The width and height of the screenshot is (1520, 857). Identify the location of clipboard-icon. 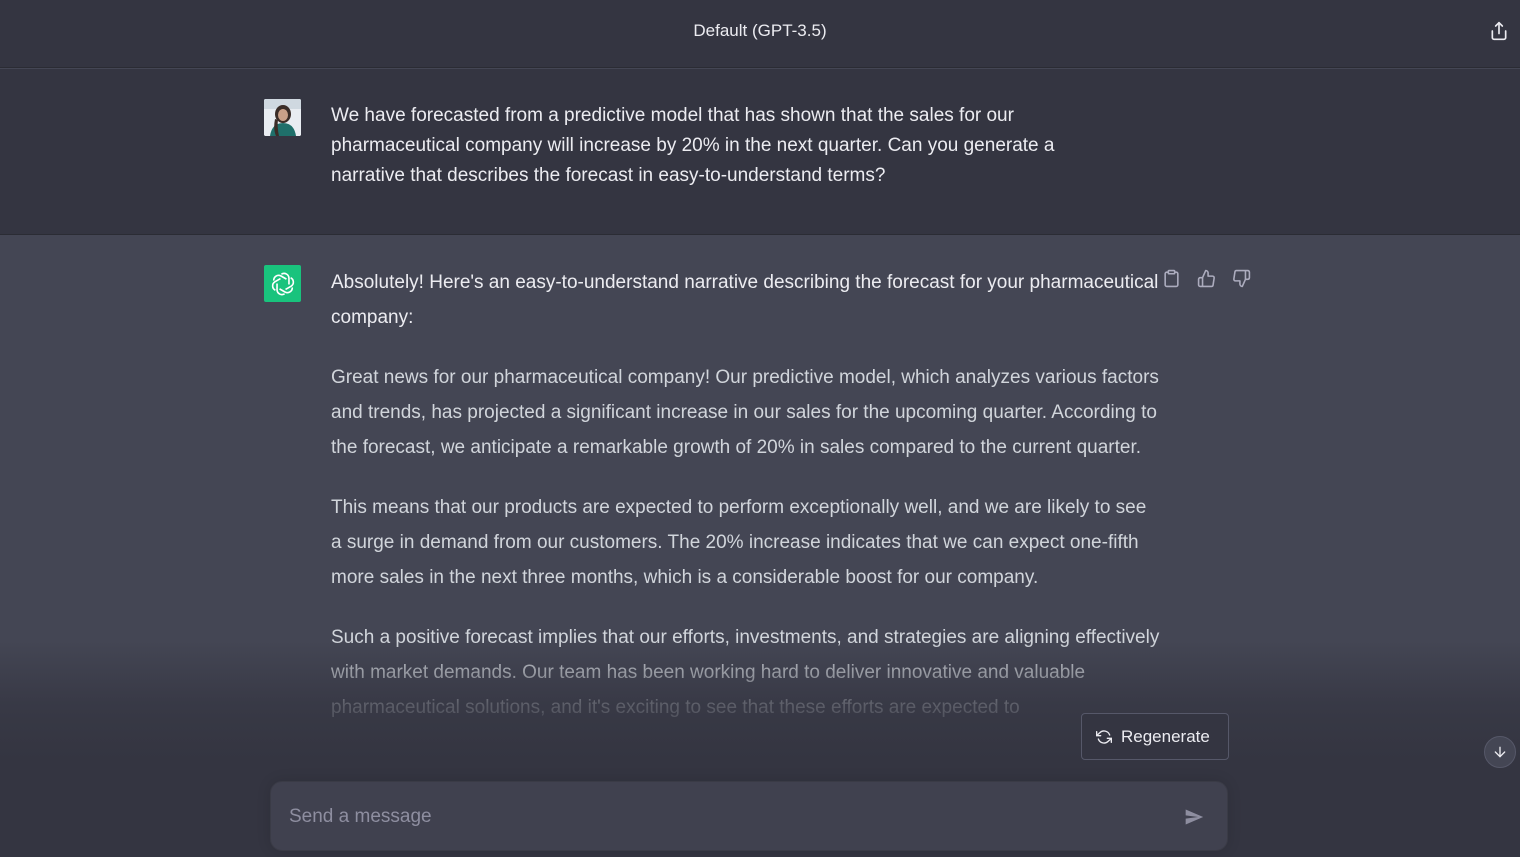
(1171, 278).